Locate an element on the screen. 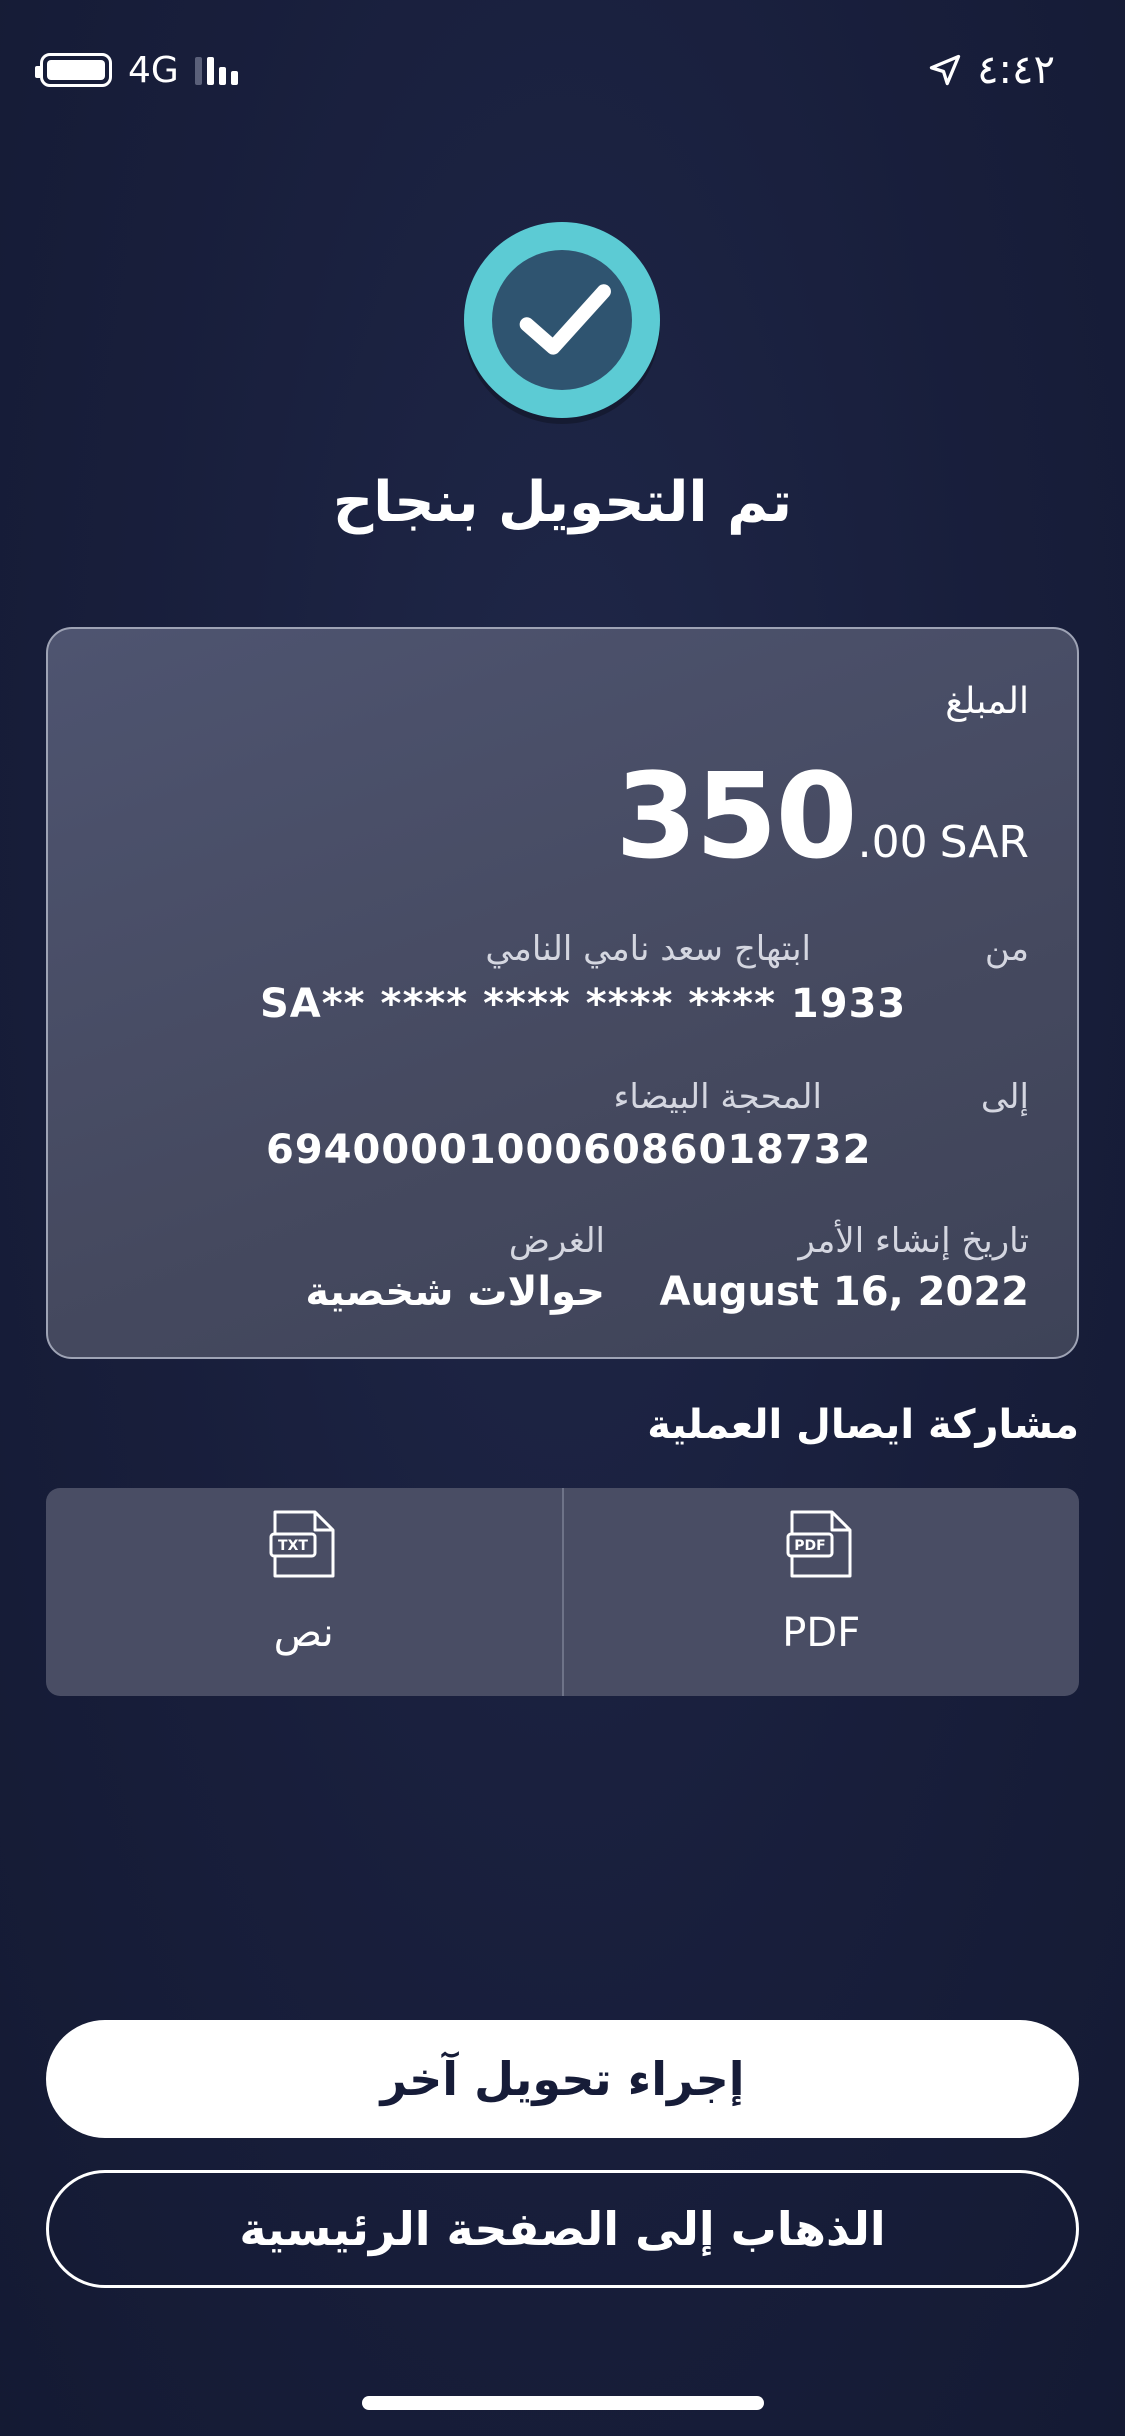 The image size is (1125, 2436). svg-text: TXT is located at coordinates (293, 1546).